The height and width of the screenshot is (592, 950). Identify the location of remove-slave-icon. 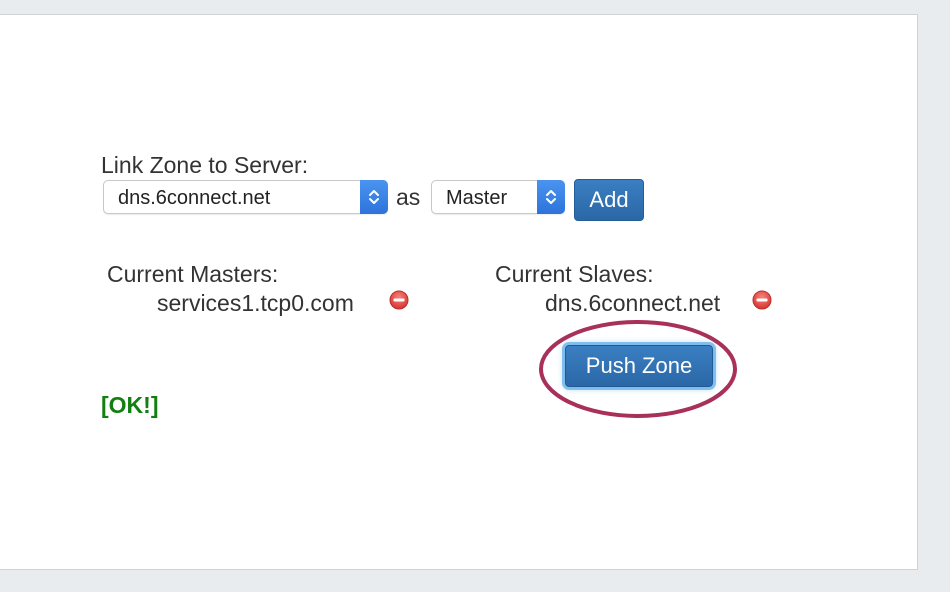
(762, 300).